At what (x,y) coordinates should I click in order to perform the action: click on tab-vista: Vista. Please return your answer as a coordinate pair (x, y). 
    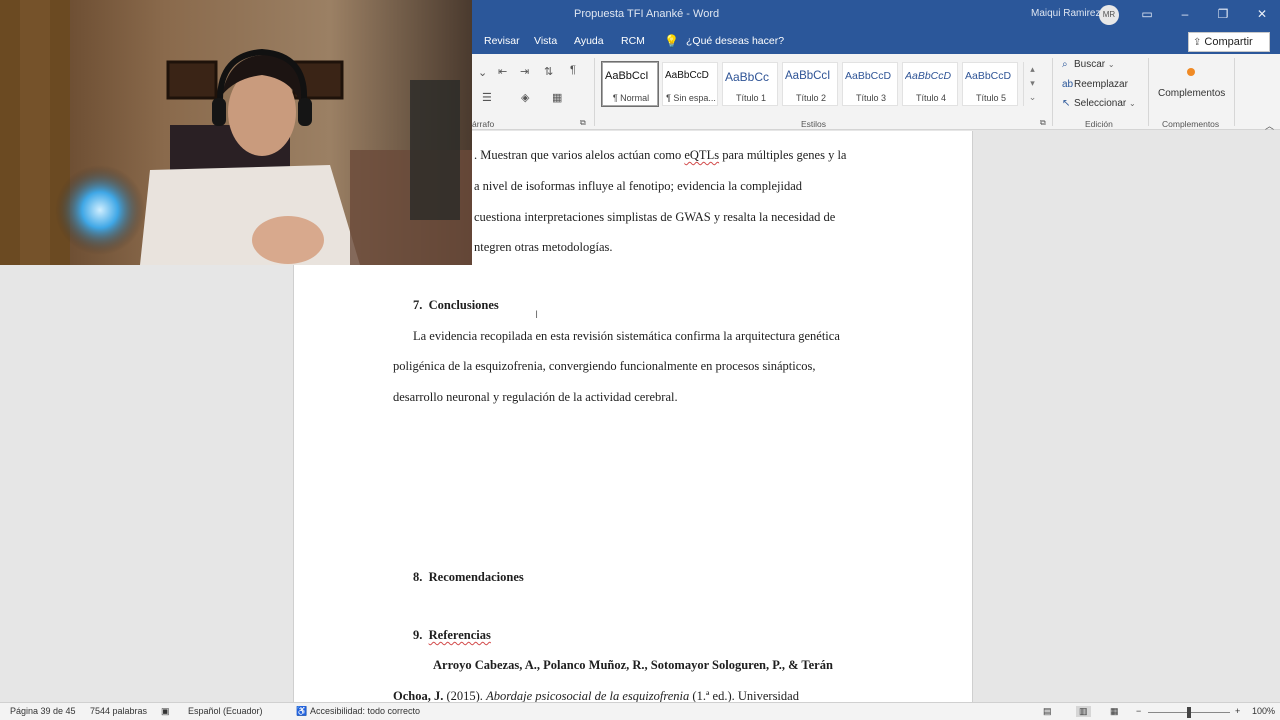
    Looking at the image, I should click on (545, 41).